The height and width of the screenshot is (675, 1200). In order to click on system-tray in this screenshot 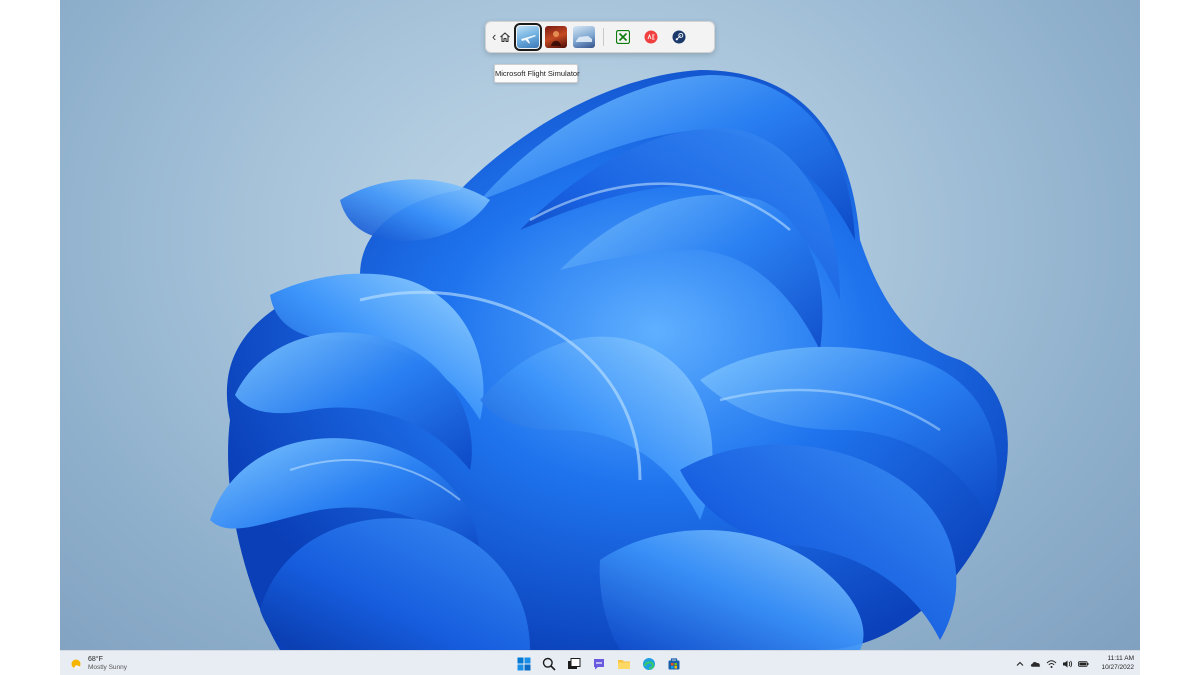, I will do `click(1051, 663)`.